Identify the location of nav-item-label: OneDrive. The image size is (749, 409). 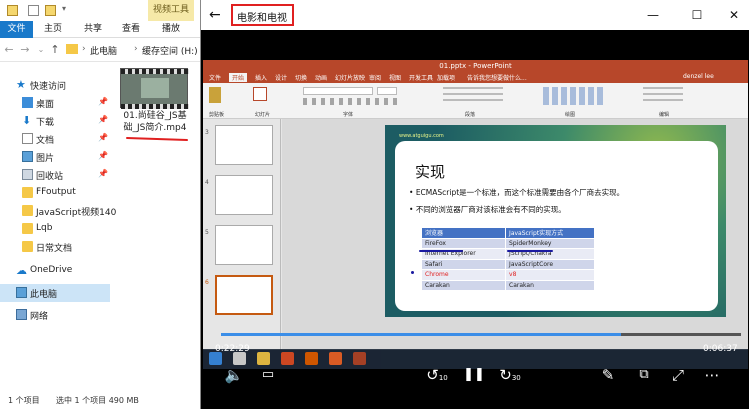
(51, 270).